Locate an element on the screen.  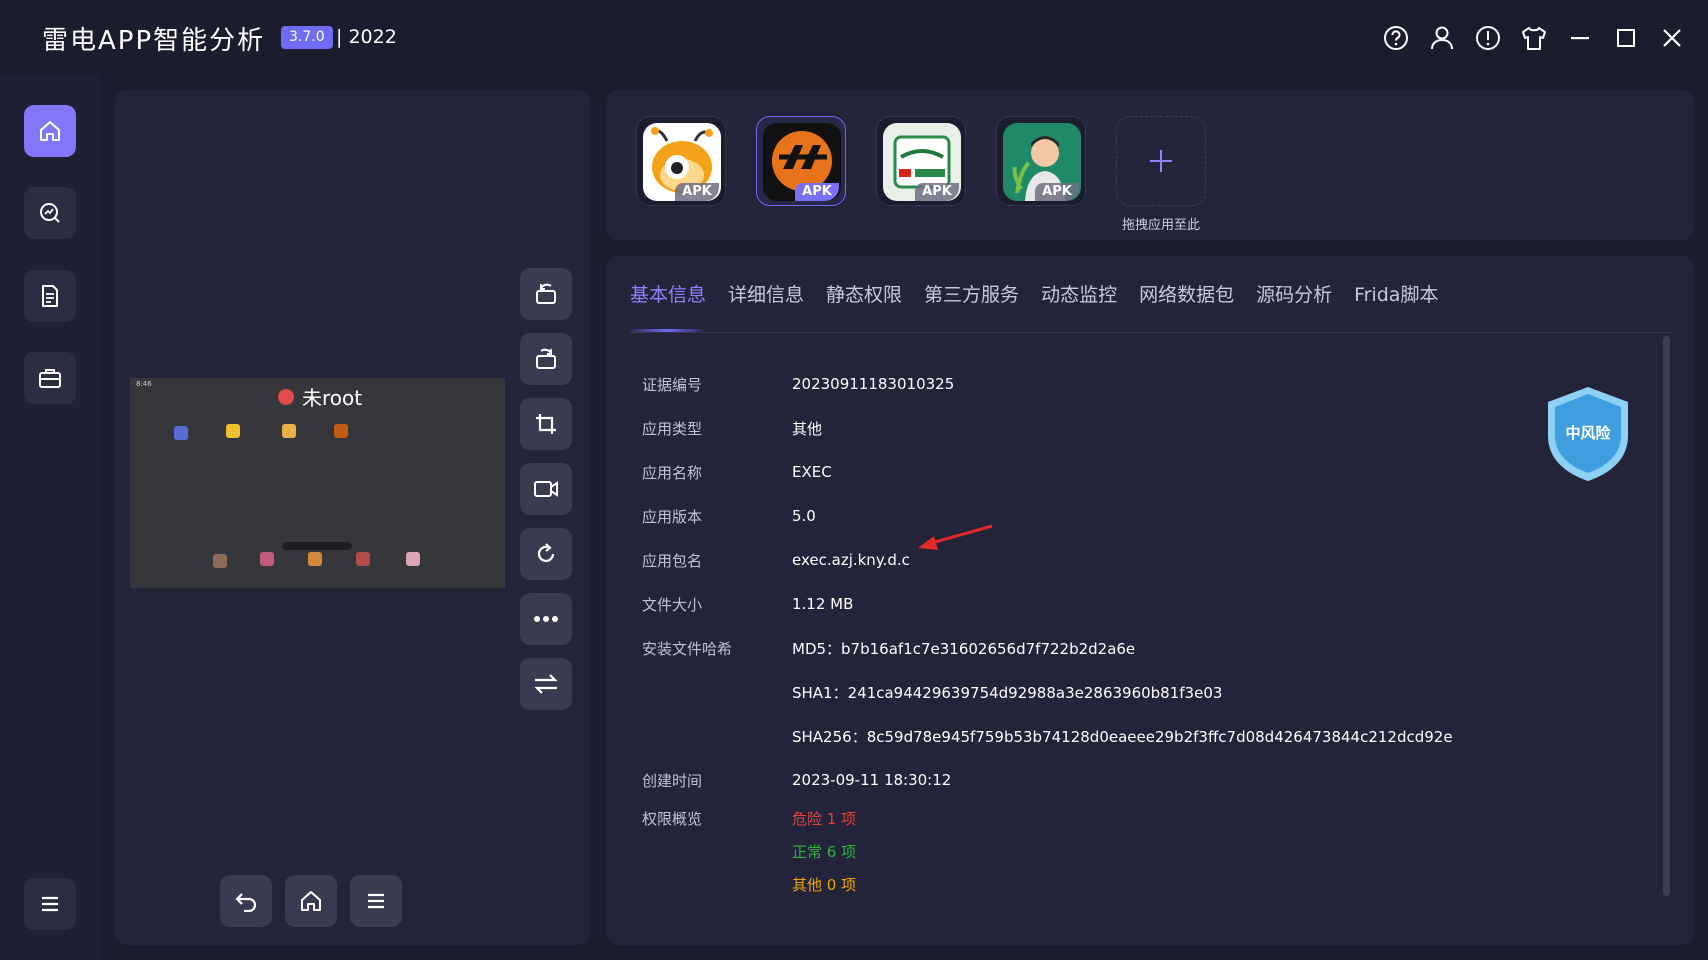
root-status: 未root is located at coordinates (320, 396).